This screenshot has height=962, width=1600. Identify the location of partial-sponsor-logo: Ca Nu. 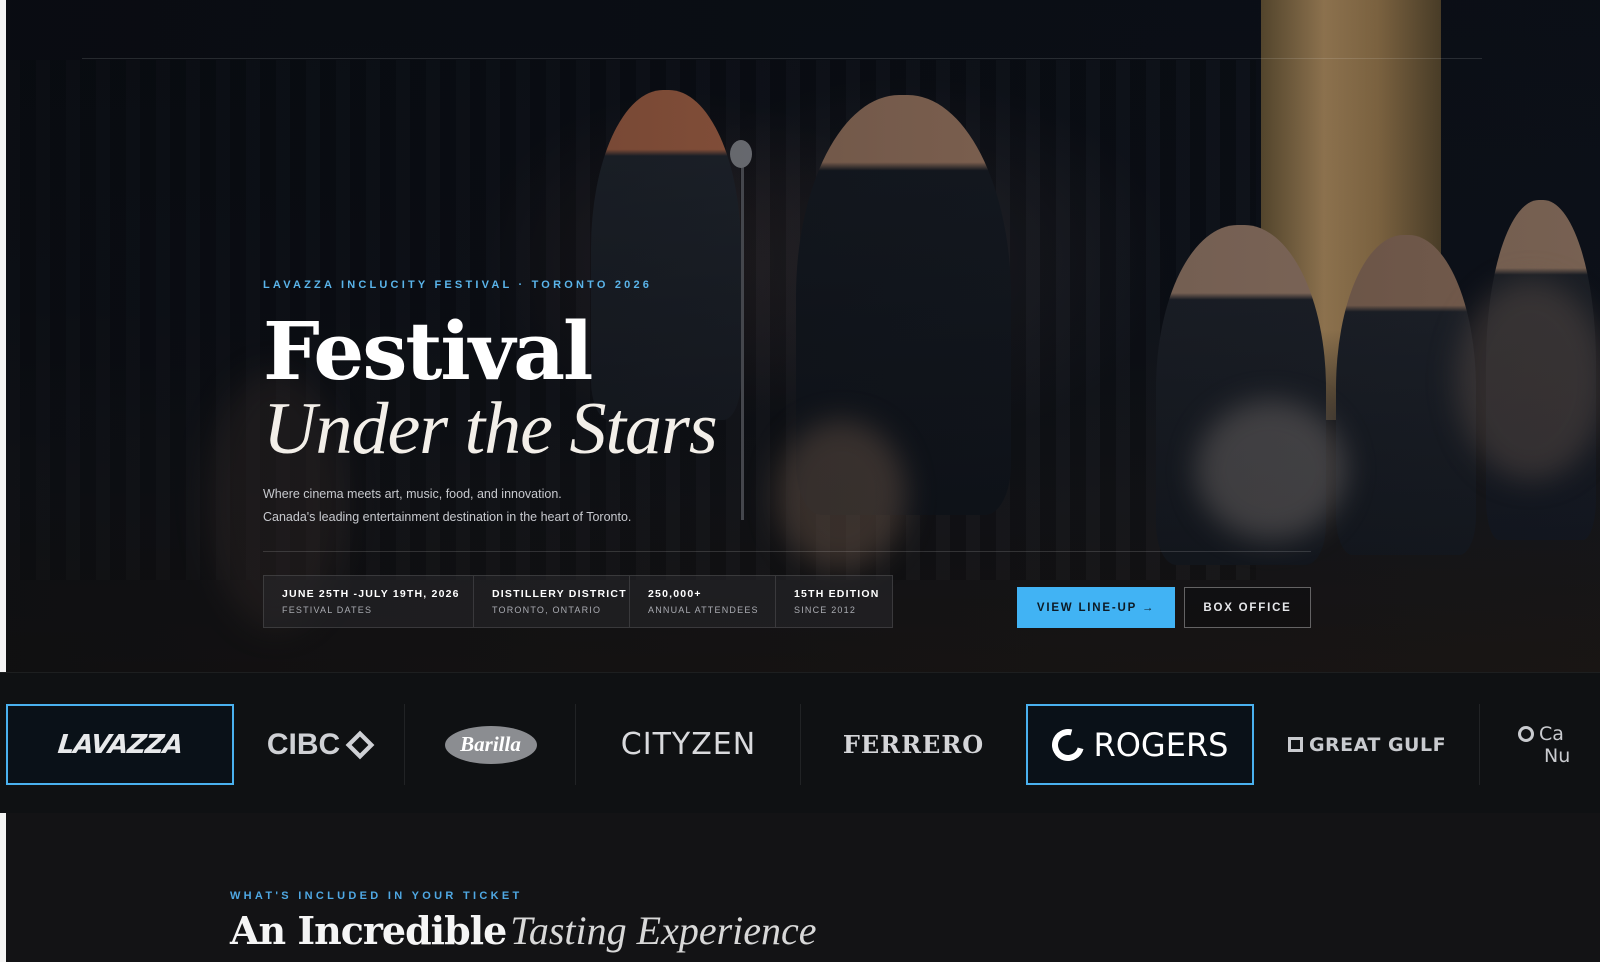
(1544, 745).